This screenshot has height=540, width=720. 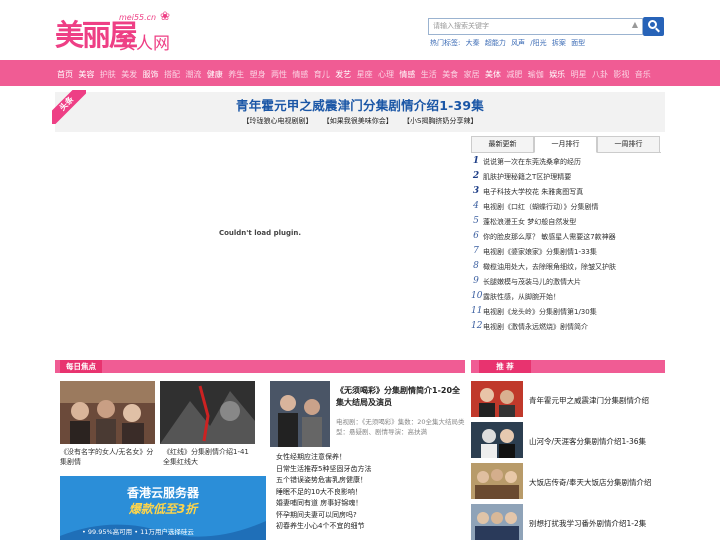 I want to click on rank-item: 1 说说第一次在东莞洗桑拿的经历, so click(x=568, y=163).